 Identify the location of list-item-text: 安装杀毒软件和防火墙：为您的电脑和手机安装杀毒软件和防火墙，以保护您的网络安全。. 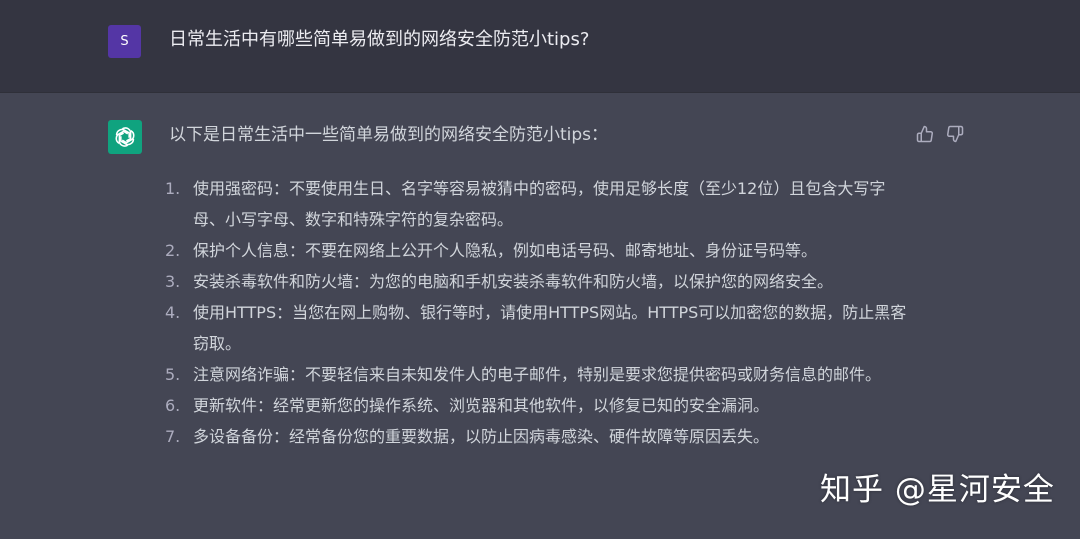
(513, 281).